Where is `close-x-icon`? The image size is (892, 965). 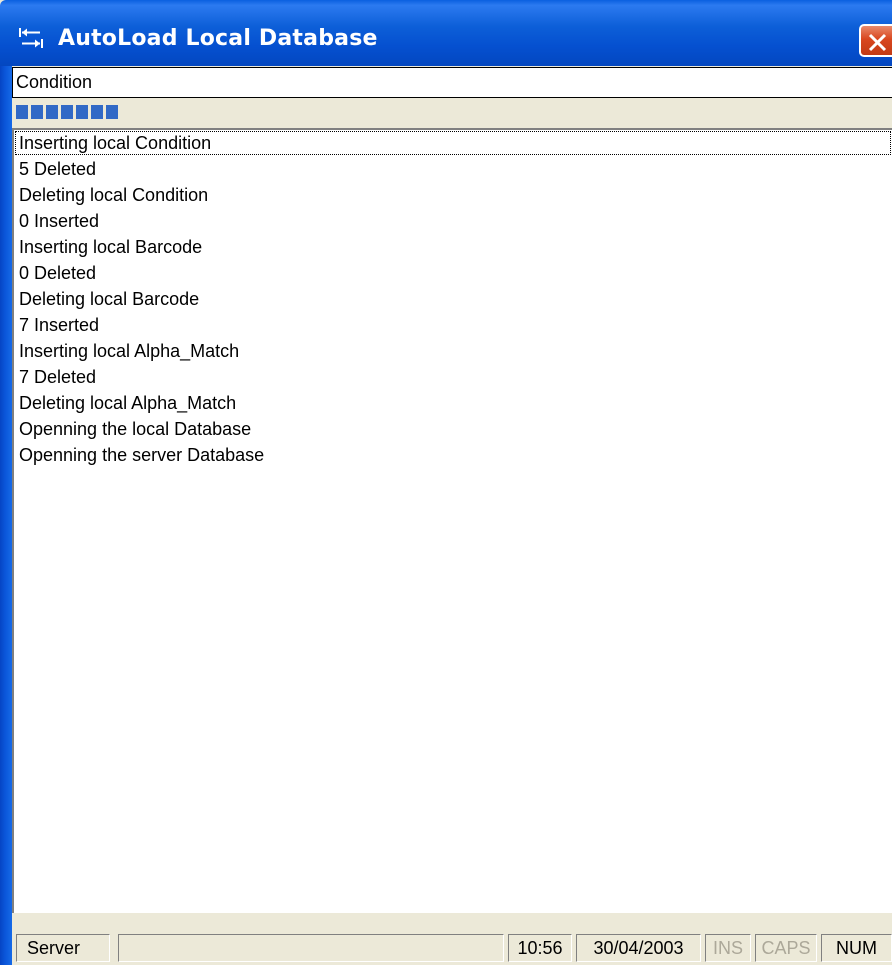
close-x-icon is located at coordinates (877, 42).